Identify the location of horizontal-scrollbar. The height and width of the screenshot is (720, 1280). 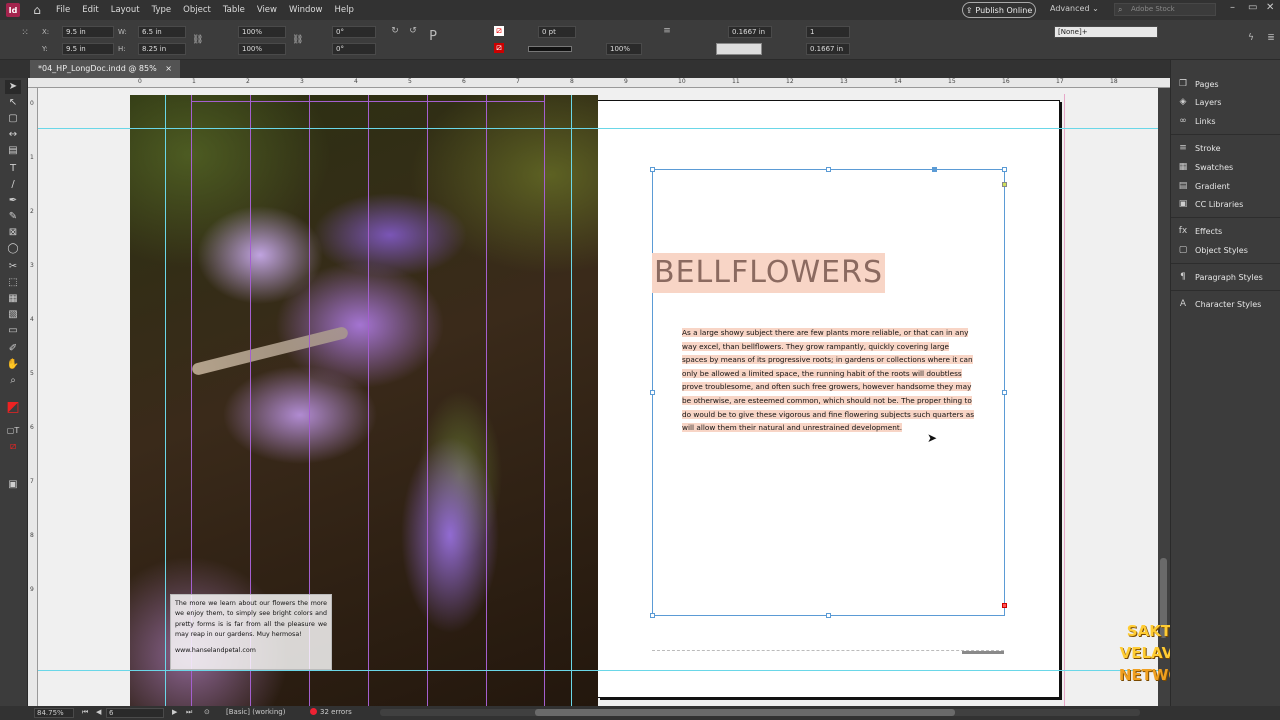
(760, 712).